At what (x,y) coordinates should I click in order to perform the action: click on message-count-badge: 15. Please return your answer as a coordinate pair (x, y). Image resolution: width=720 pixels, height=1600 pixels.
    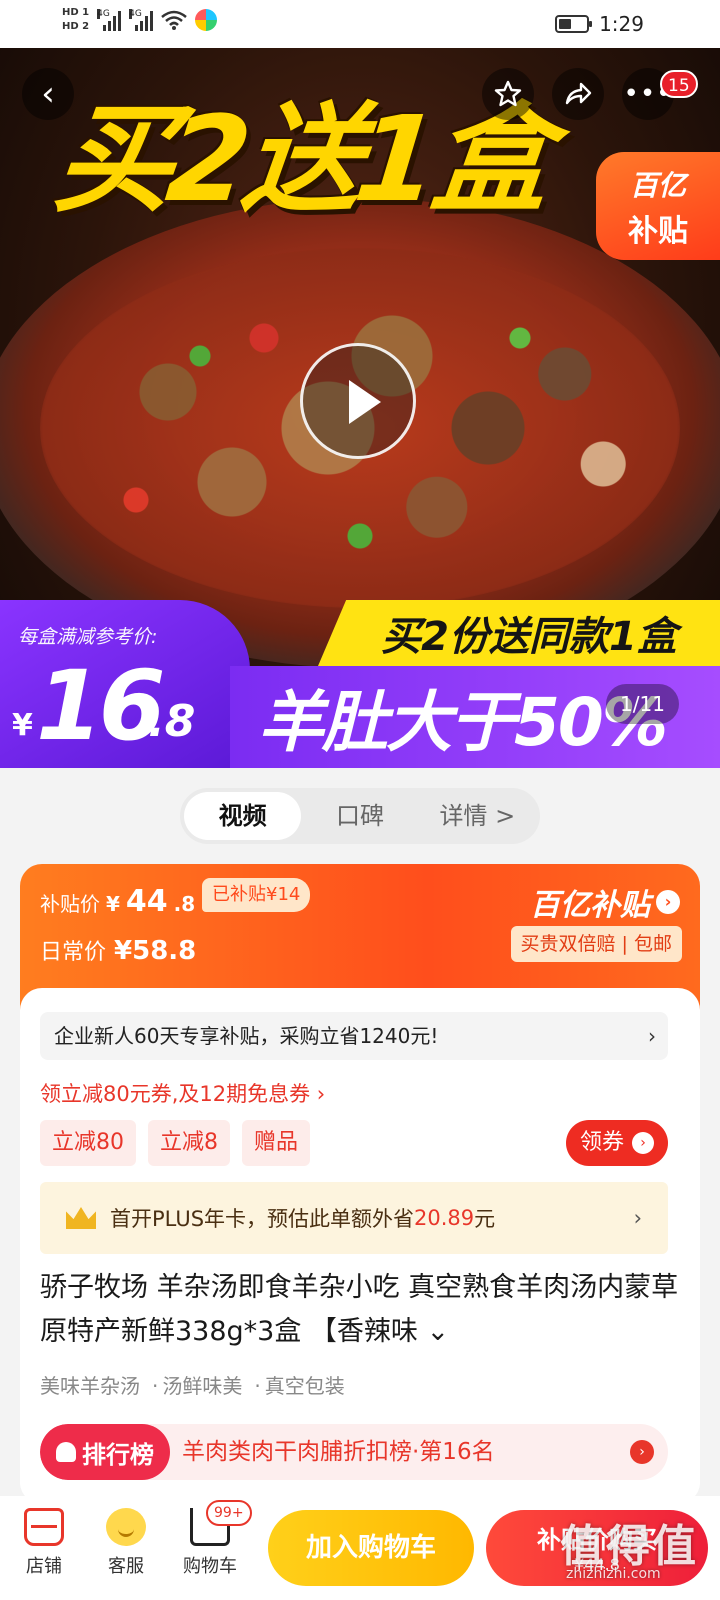
    Looking at the image, I should click on (679, 84).